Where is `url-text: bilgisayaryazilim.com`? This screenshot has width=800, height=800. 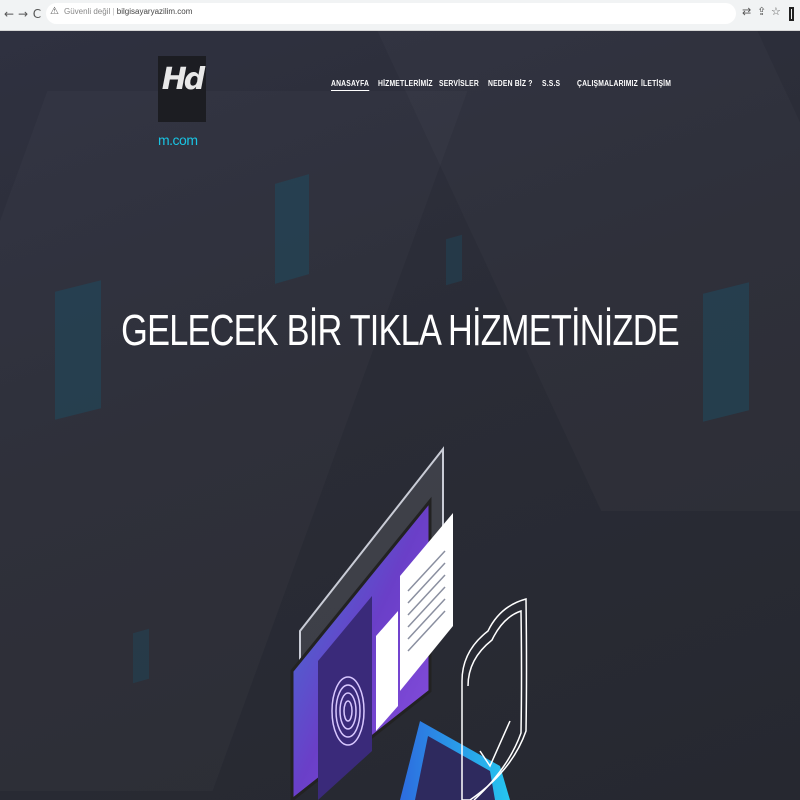
url-text: bilgisayaryazilim.com is located at coordinates (154, 11).